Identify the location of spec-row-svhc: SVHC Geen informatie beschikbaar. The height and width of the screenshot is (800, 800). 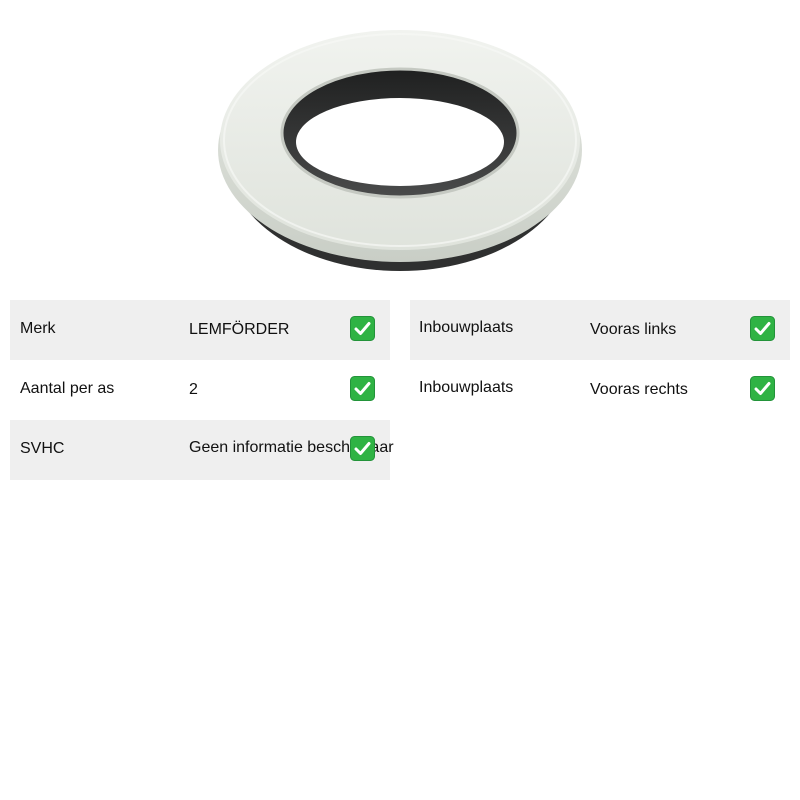
(202, 450).